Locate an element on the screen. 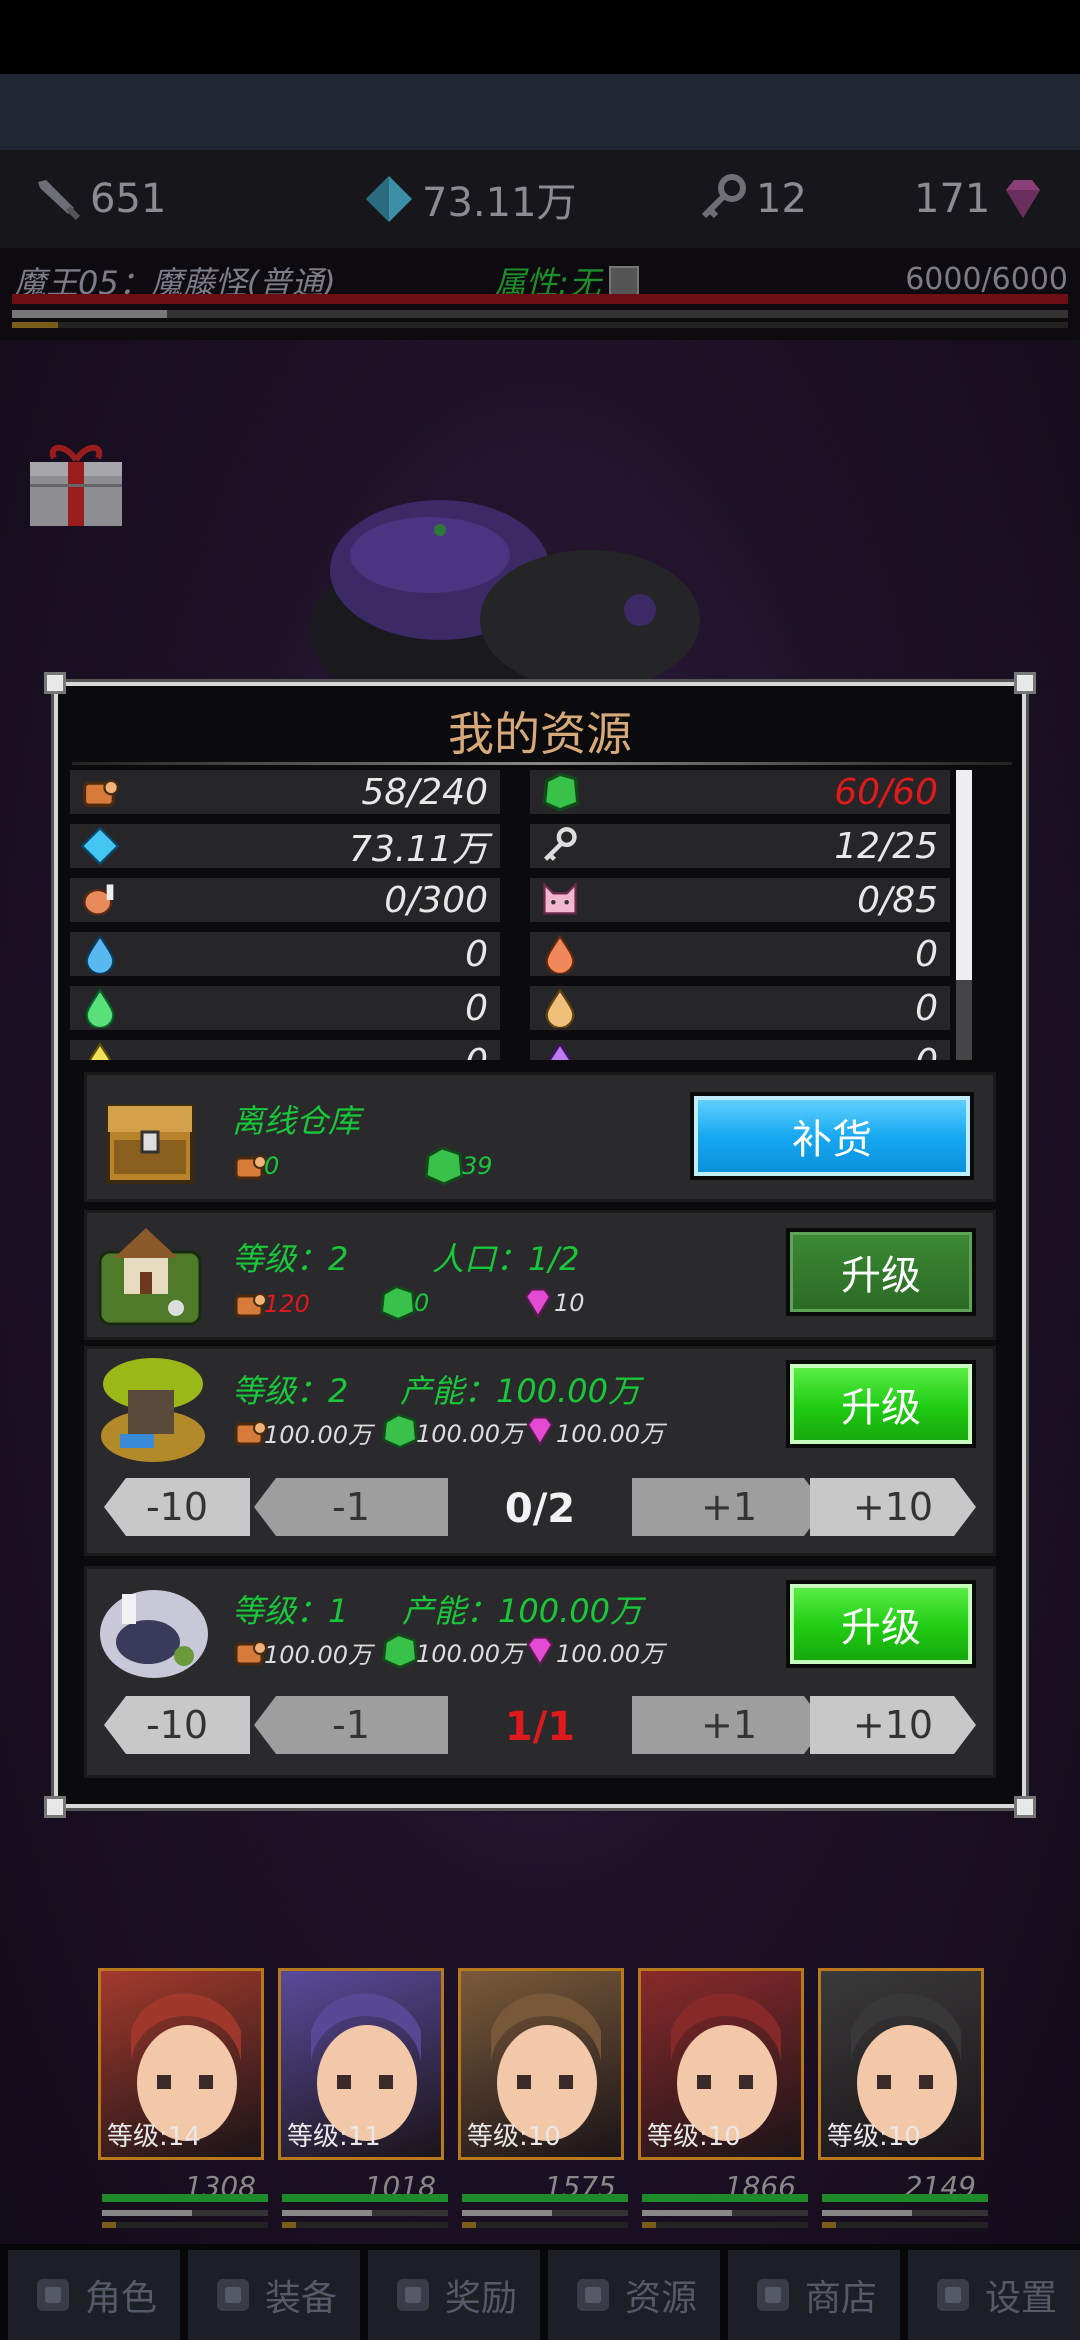 This screenshot has height=2340, width=1080. resource-icon is located at coordinates (592, 2295).